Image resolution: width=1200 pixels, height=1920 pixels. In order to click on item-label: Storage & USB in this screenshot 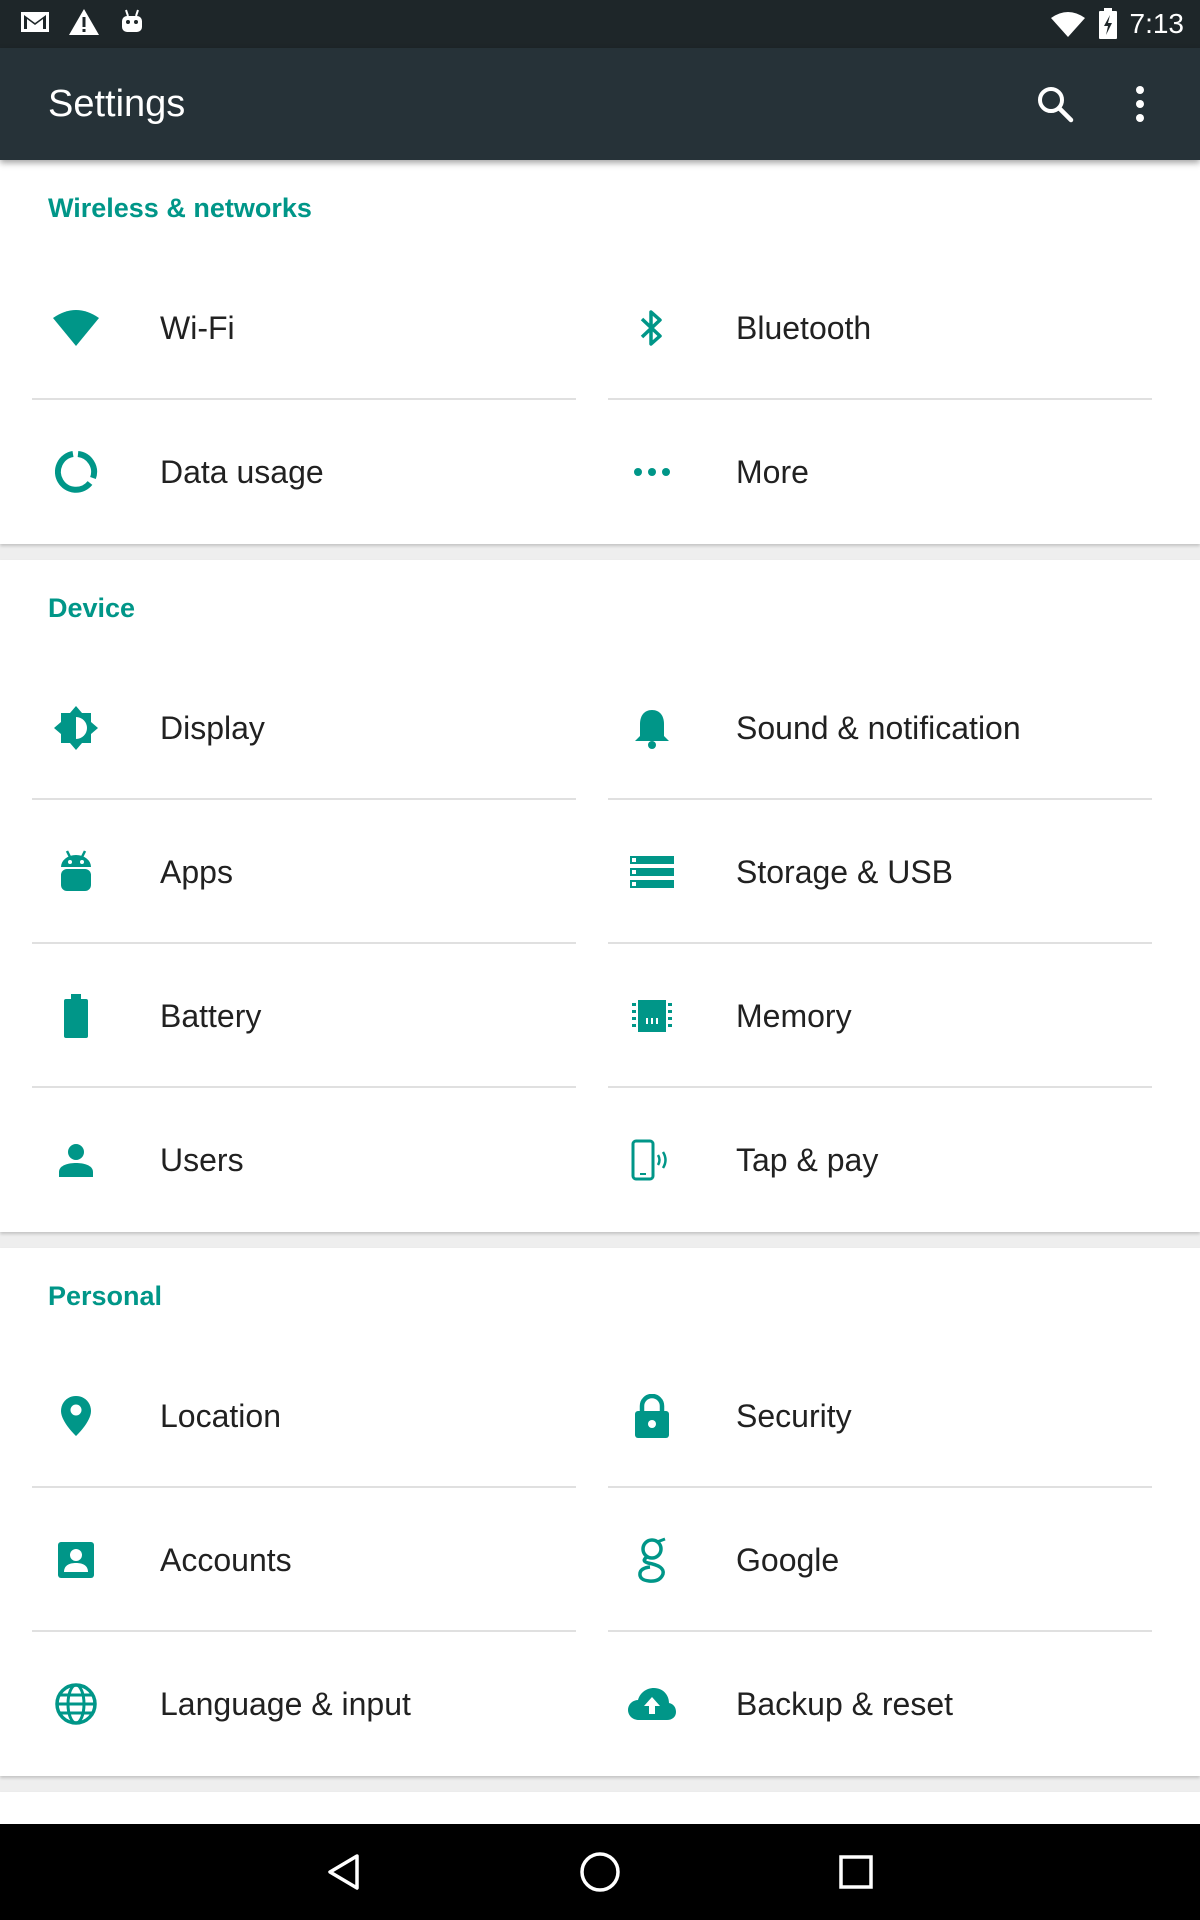, I will do `click(844, 872)`.